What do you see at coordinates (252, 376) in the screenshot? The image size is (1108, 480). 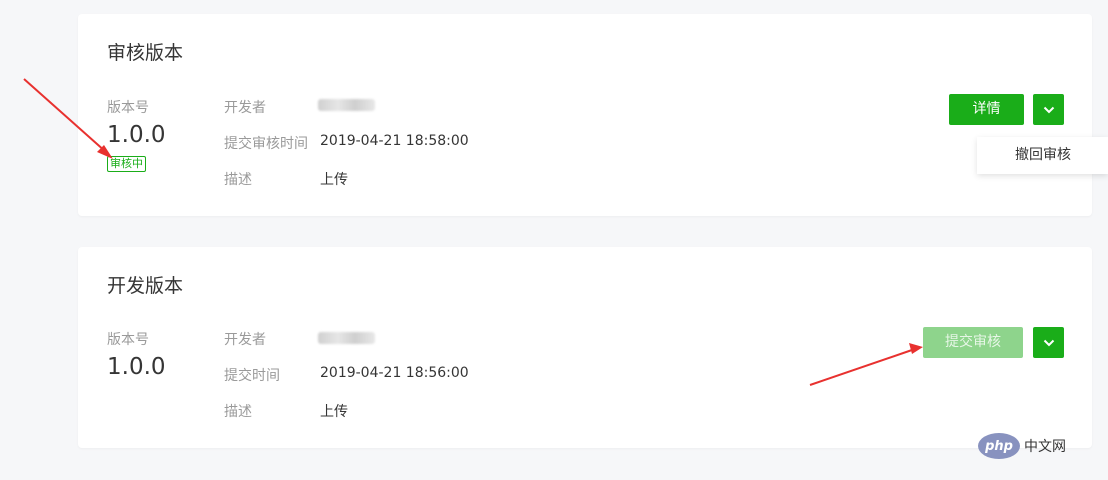 I see `submit-time-label: 提交时间` at bounding box center [252, 376].